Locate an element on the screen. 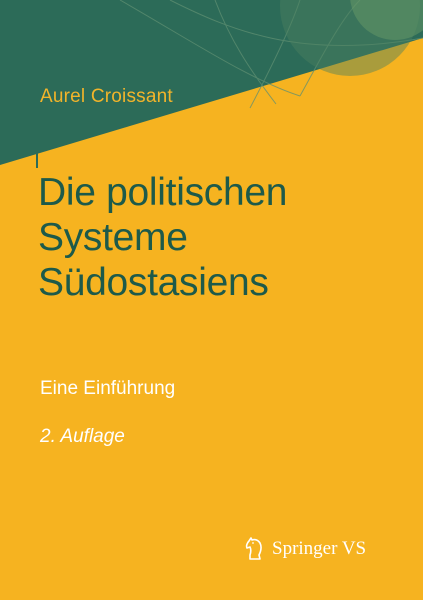 This screenshot has height=600, width=423. book-subtitle: Eine Einführung is located at coordinates (108, 388).